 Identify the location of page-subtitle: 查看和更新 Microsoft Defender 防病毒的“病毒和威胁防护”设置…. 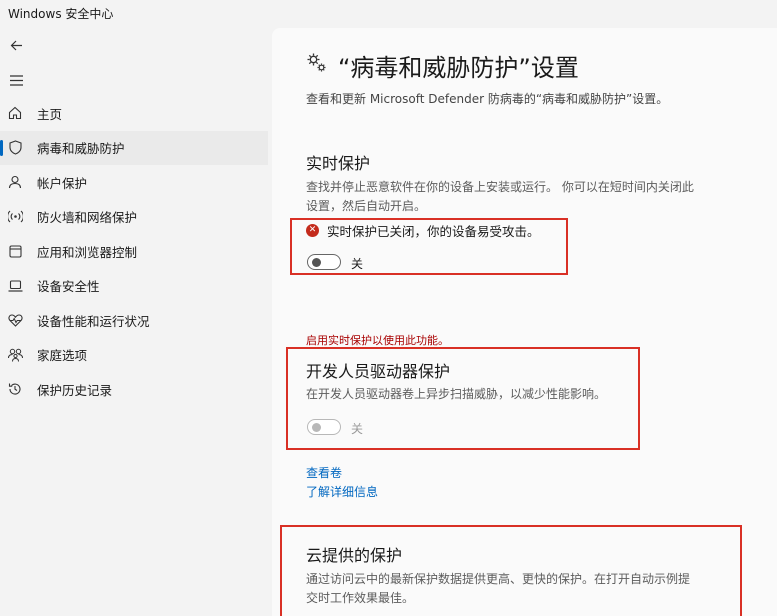
(487, 99).